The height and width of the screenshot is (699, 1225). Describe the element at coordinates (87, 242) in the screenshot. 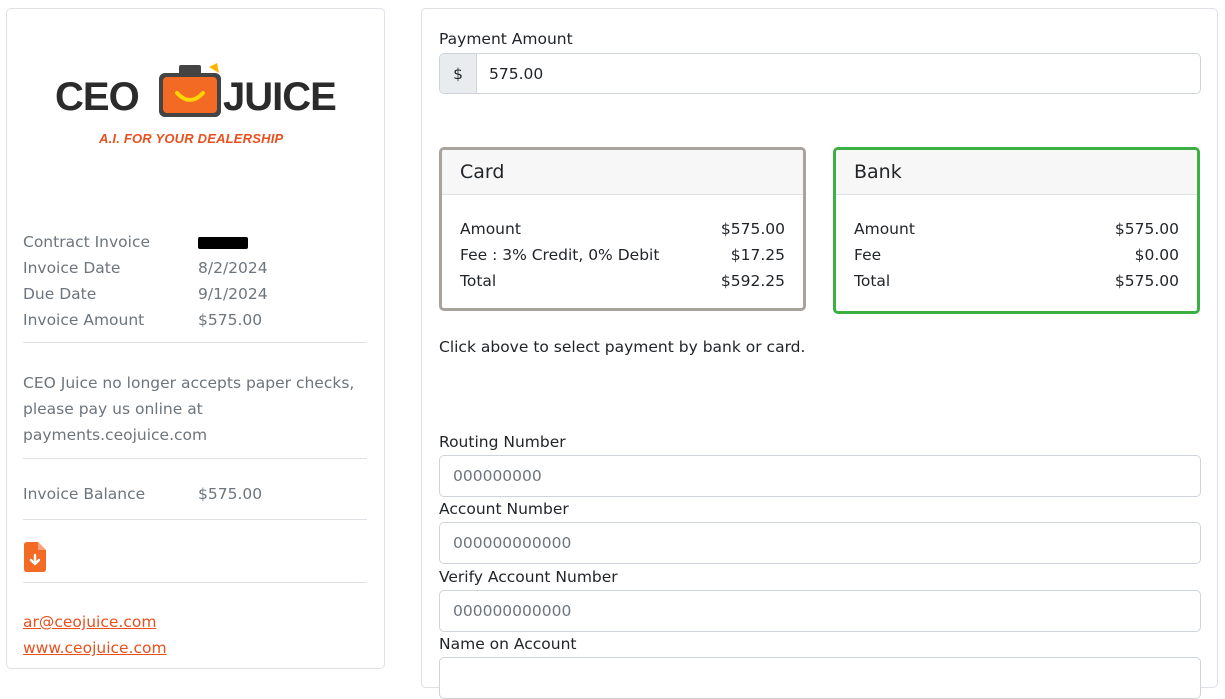

I see `invoice-row-label: Contract Invoice` at that location.